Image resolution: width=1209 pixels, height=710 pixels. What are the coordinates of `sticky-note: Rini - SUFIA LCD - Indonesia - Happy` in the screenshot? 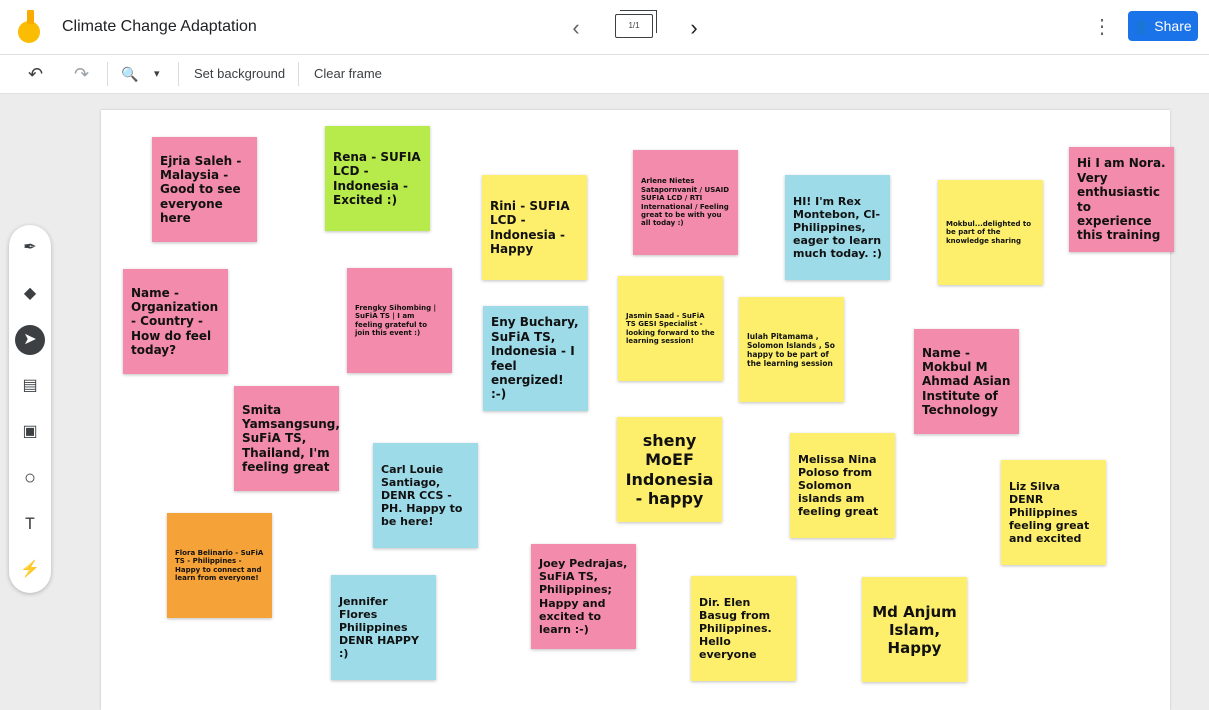 It's located at (534, 227).